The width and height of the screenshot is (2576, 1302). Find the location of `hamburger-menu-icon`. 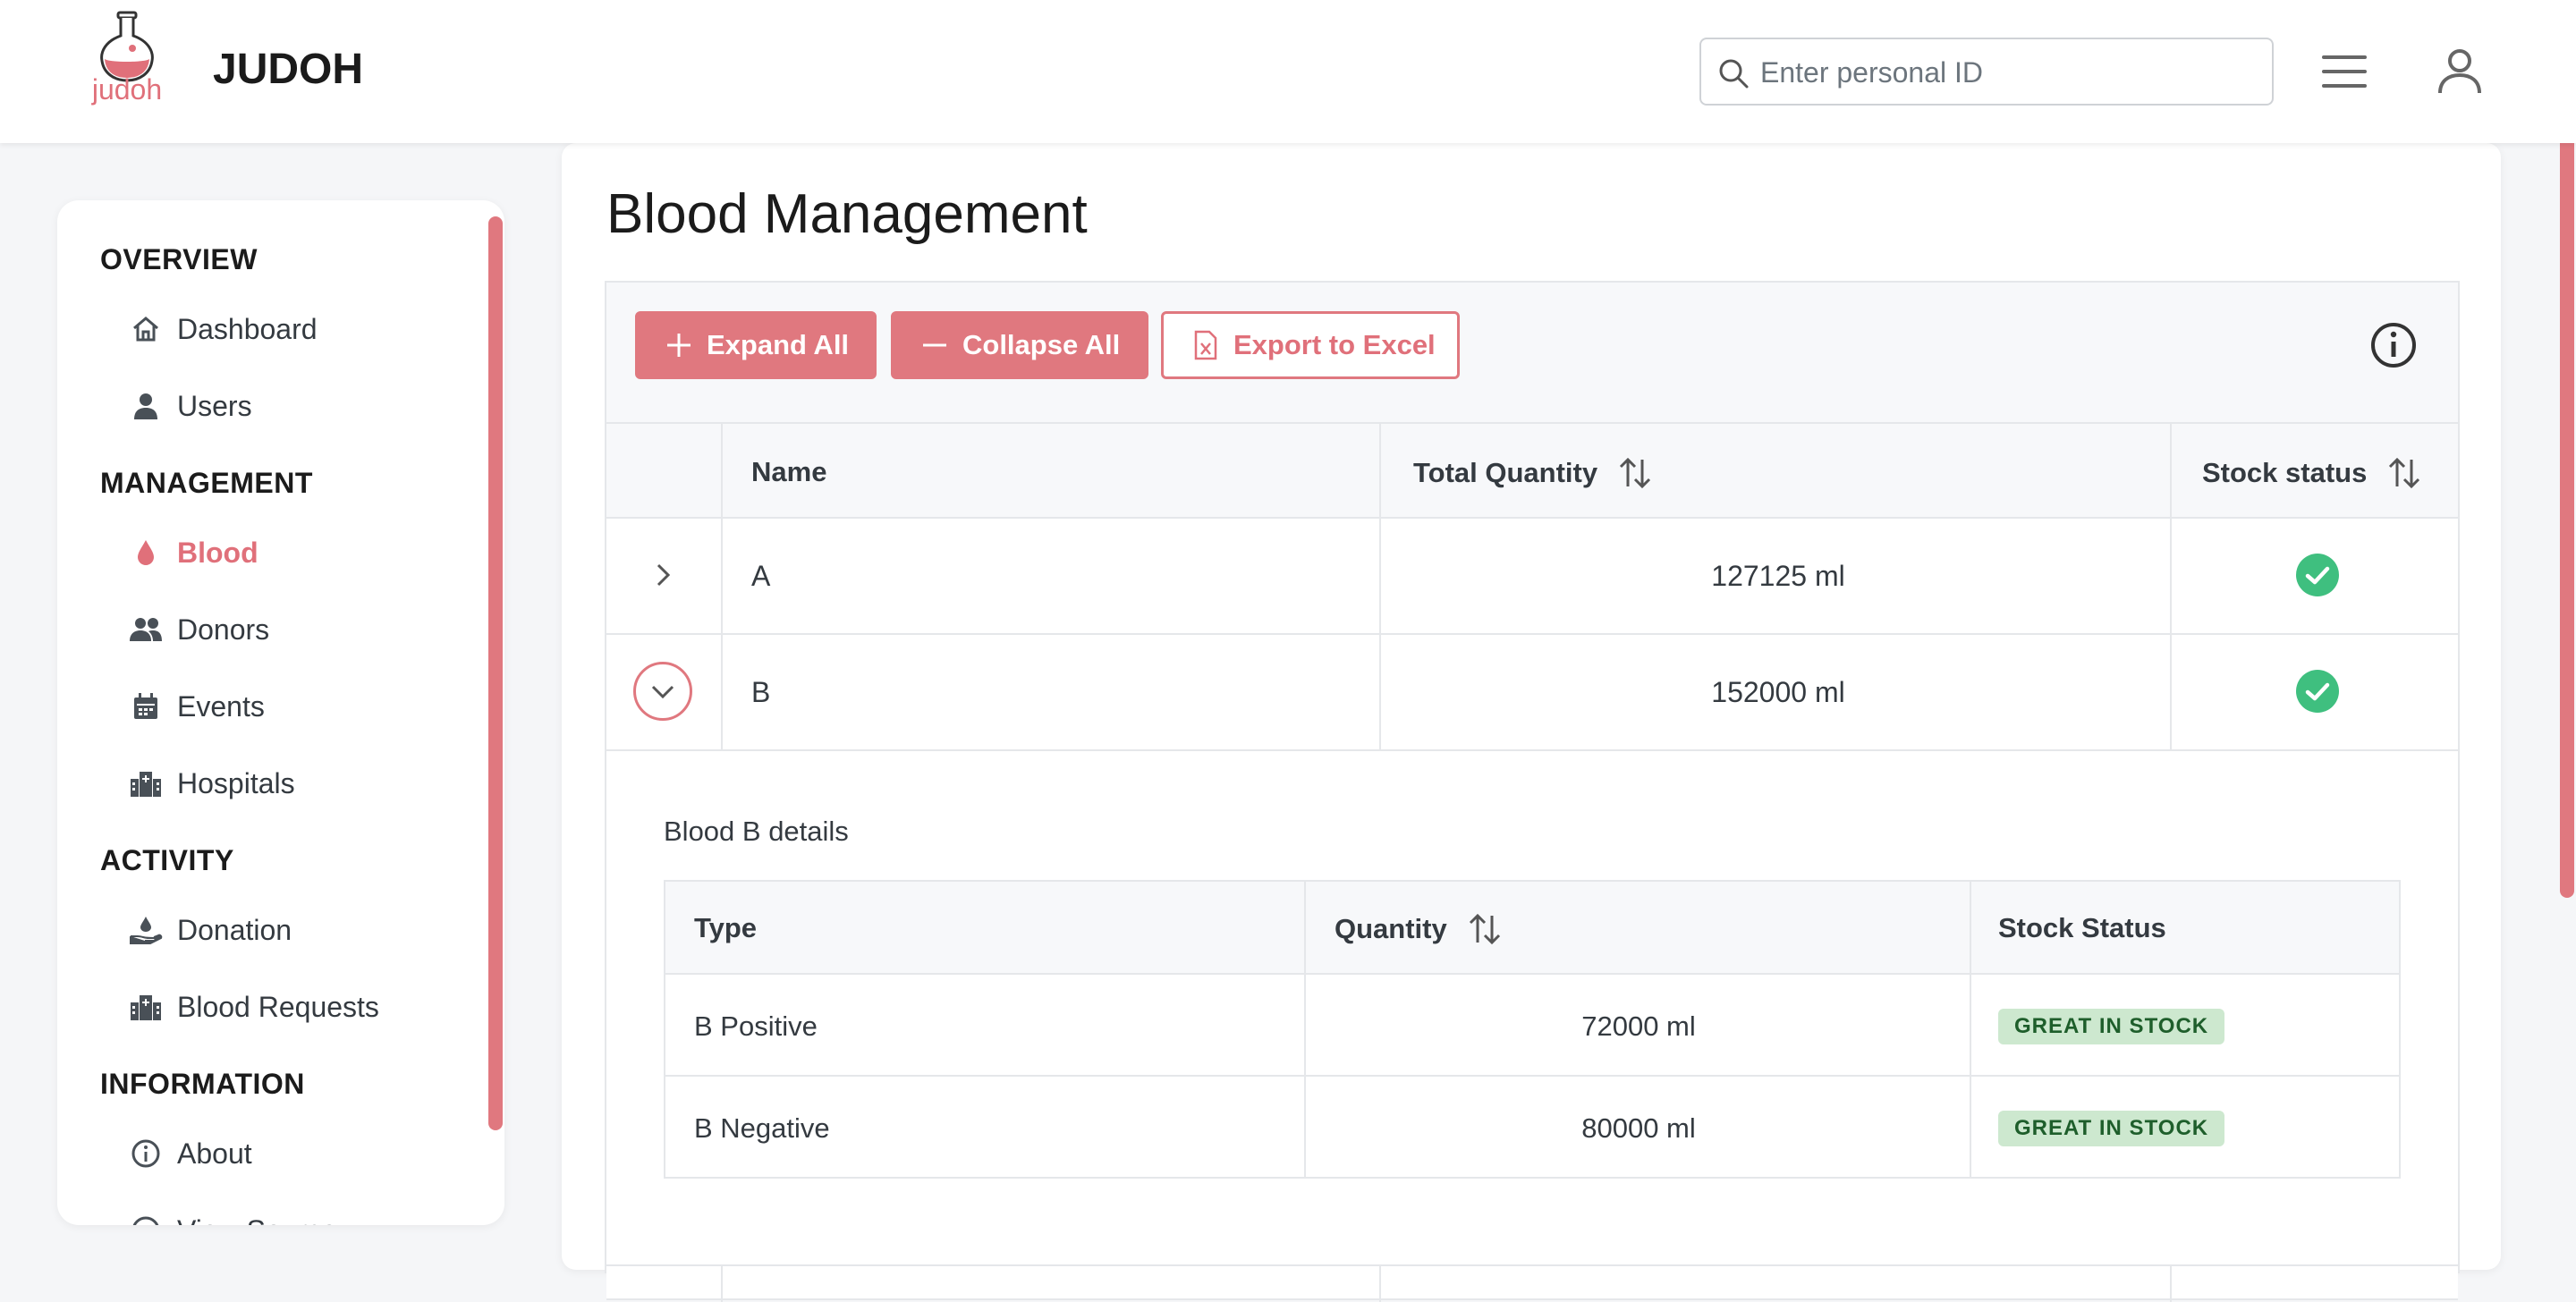

hamburger-menu-icon is located at coordinates (2344, 71).